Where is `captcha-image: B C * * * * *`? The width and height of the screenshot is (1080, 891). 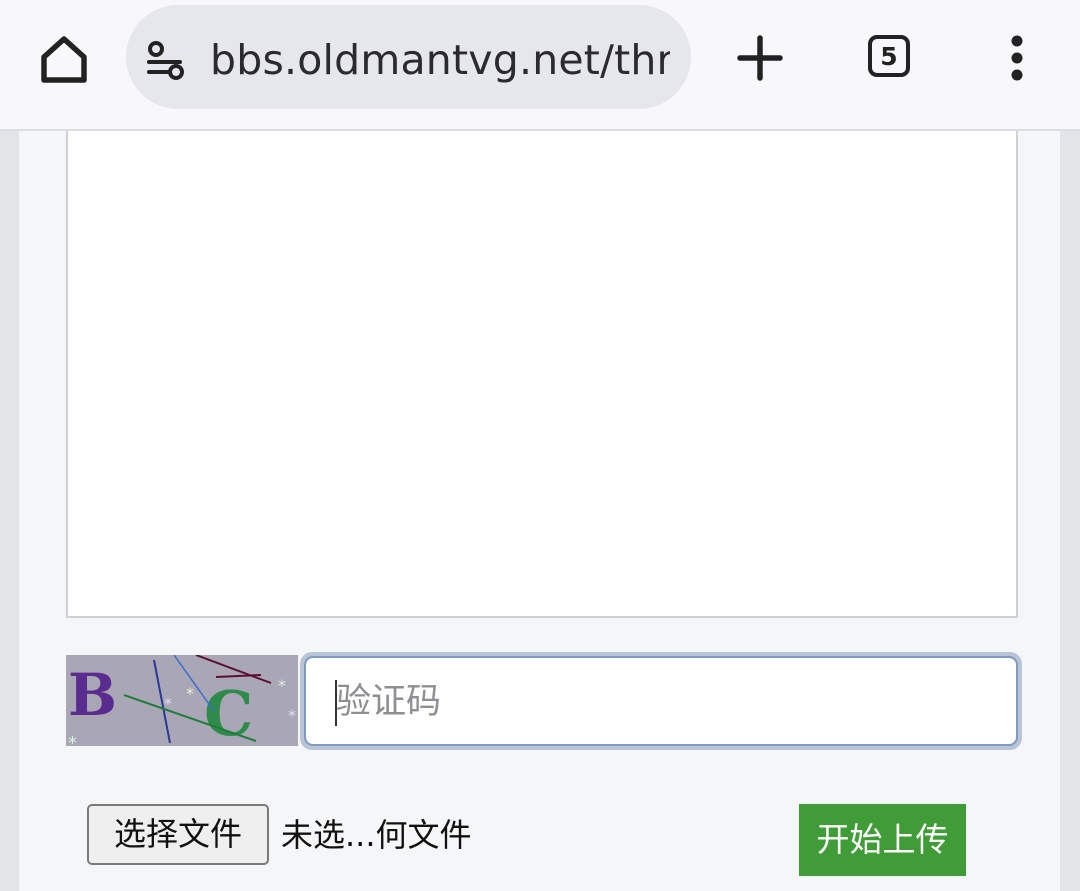 captcha-image: B C * * * * * is located at coordinates (182, 700).